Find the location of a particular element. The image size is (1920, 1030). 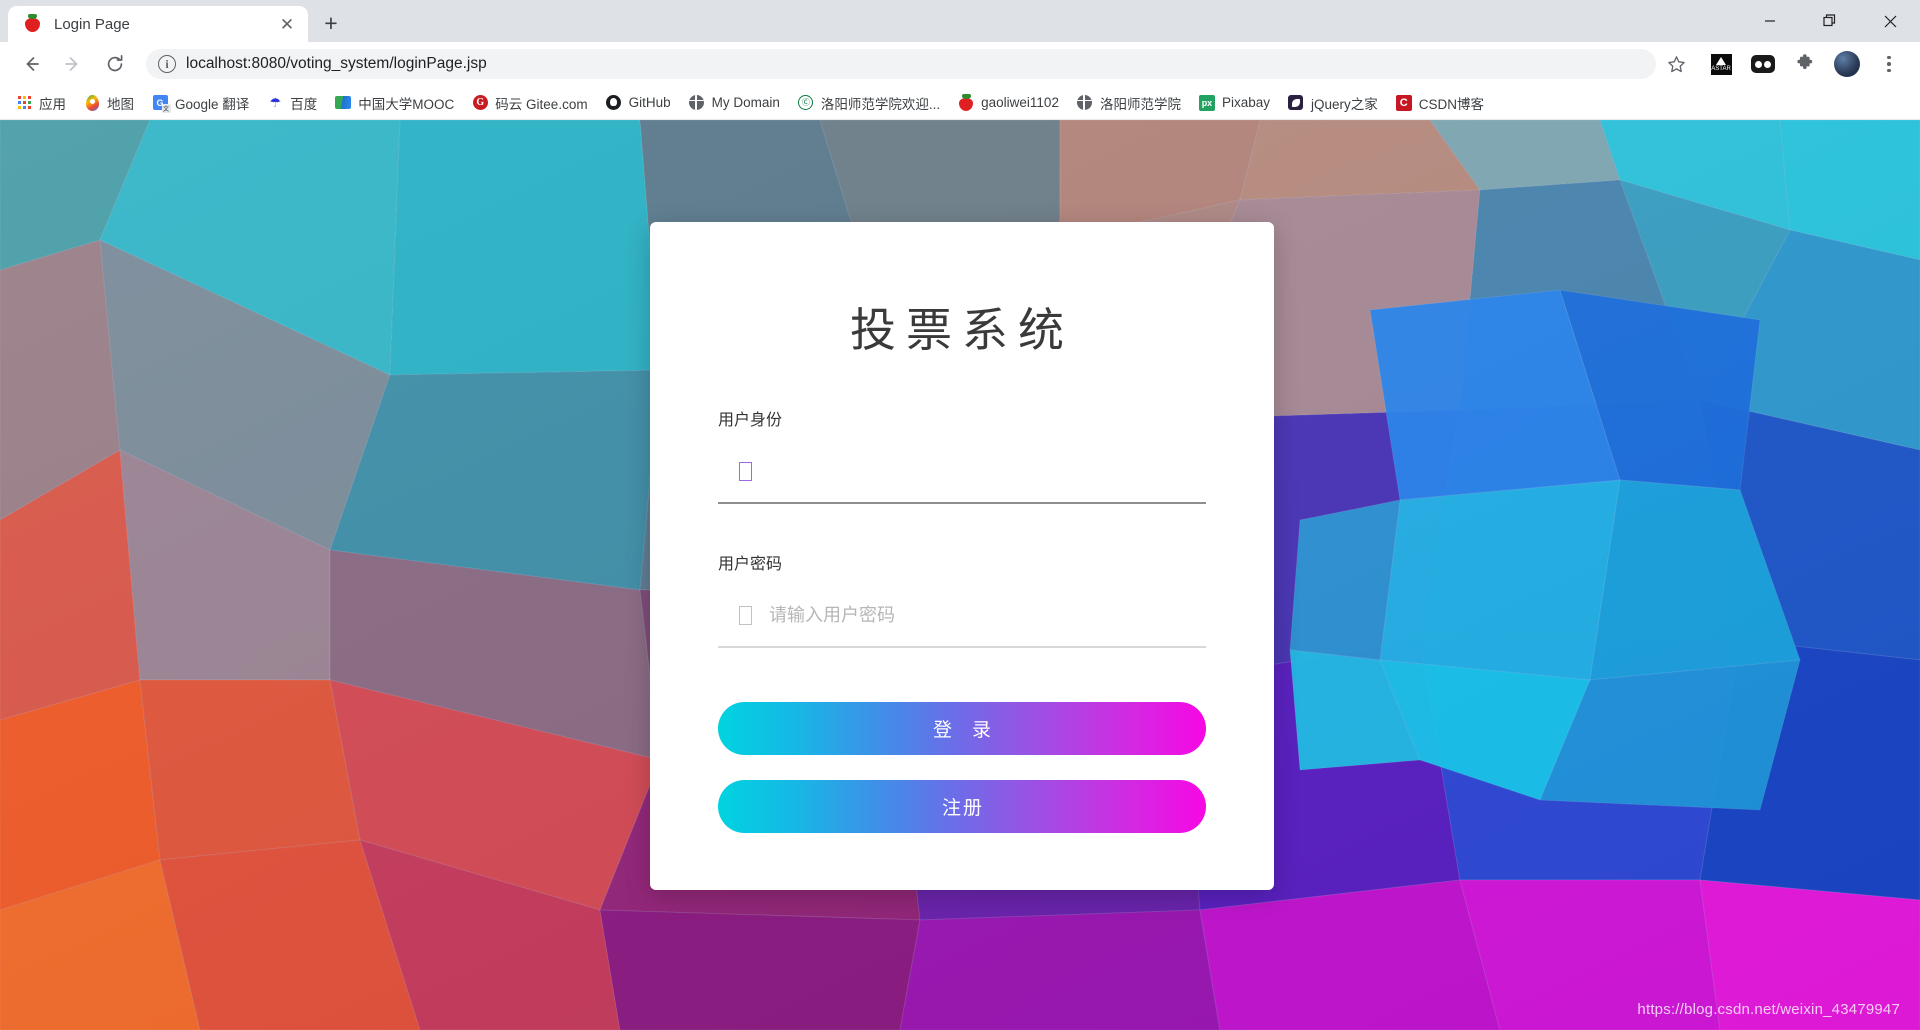

extensions-puzzle-icon is located at coordinates (1805, 64).